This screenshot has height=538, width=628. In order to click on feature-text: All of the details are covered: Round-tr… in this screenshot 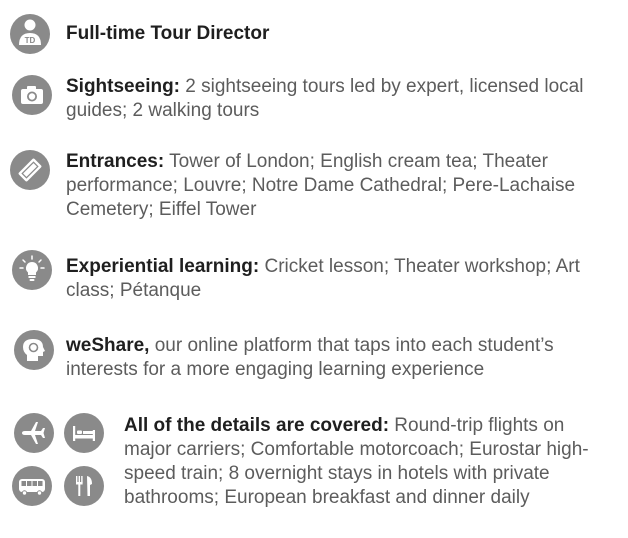, I will do `click(364, 462)`.